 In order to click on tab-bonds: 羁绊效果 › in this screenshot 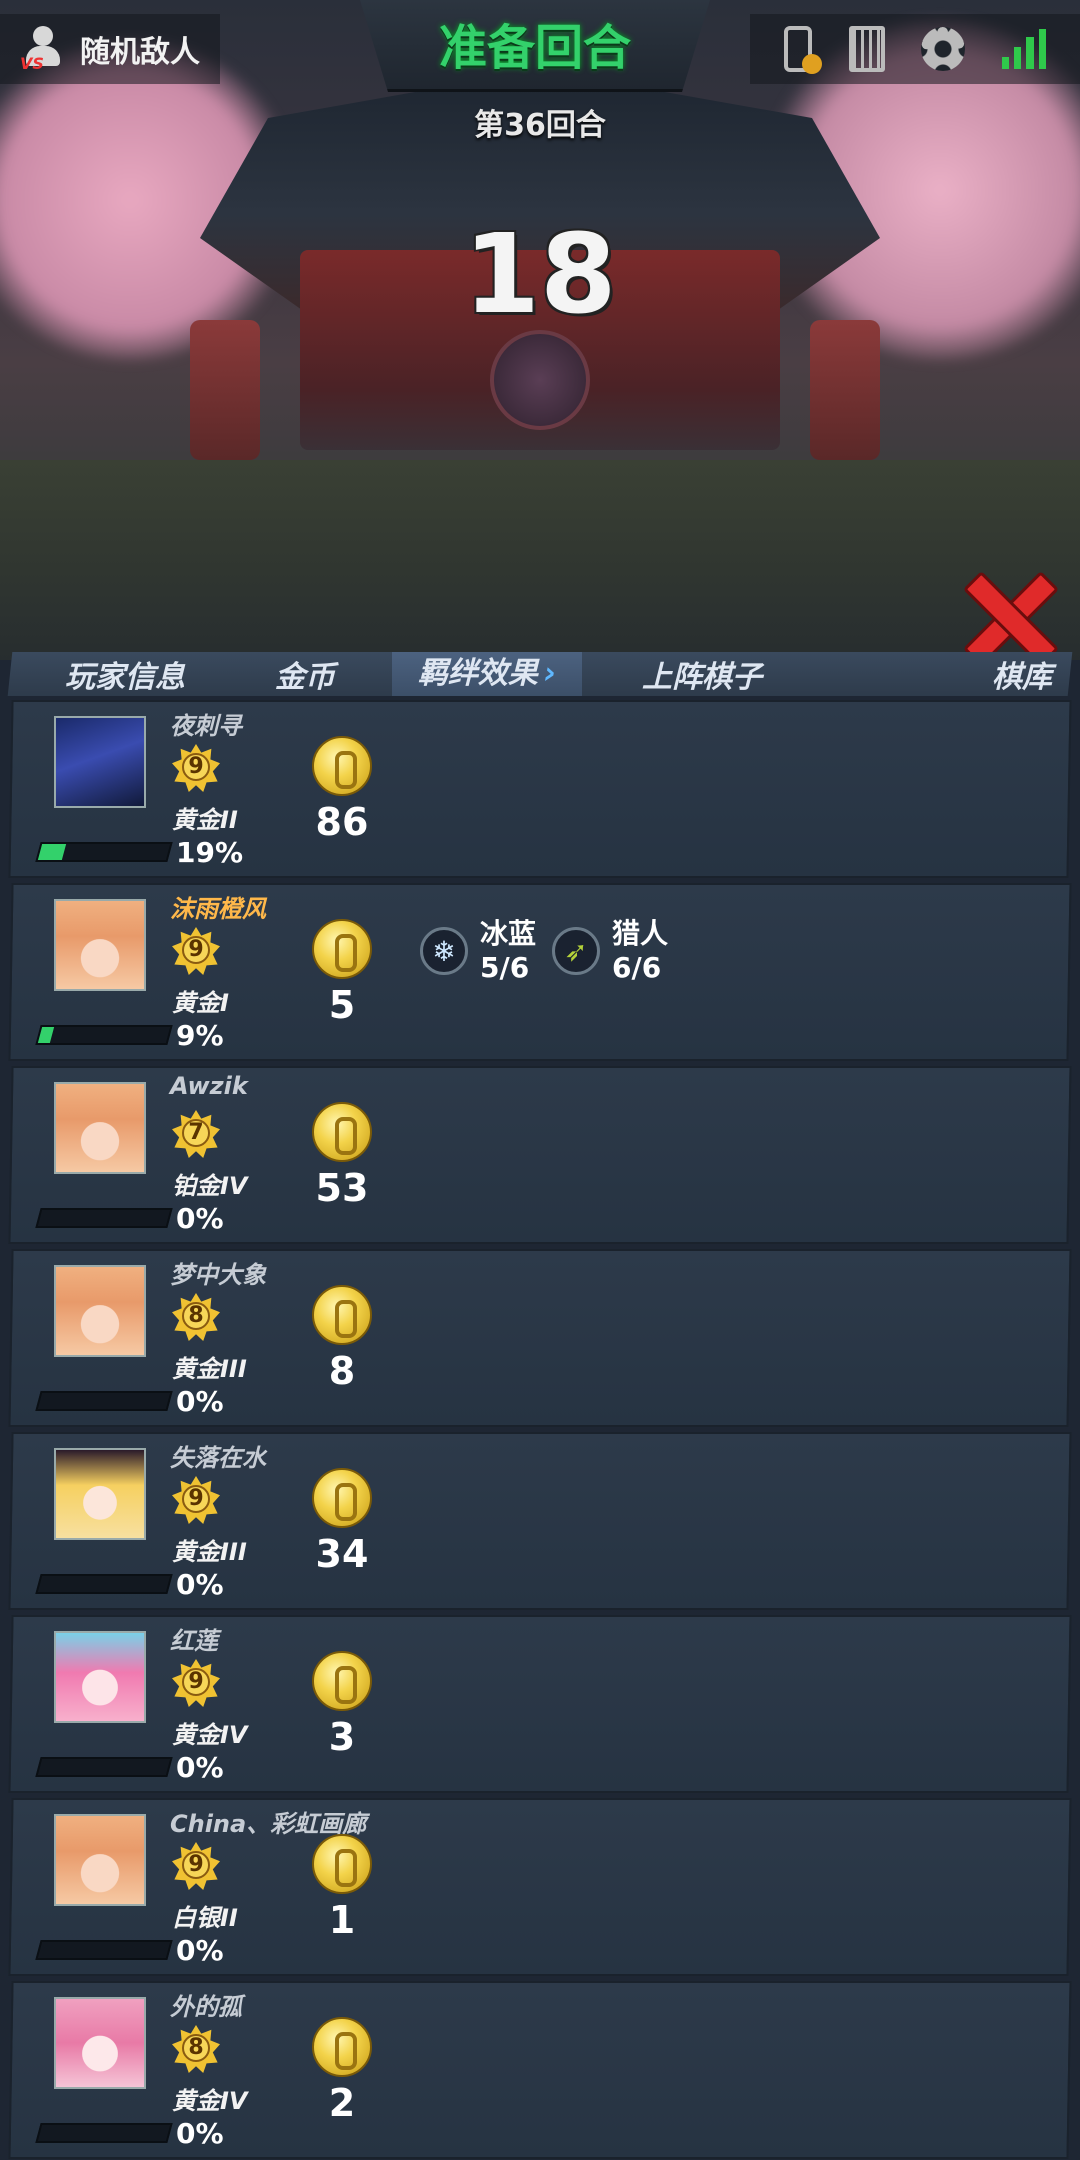, I will do `click(487, 674)`.